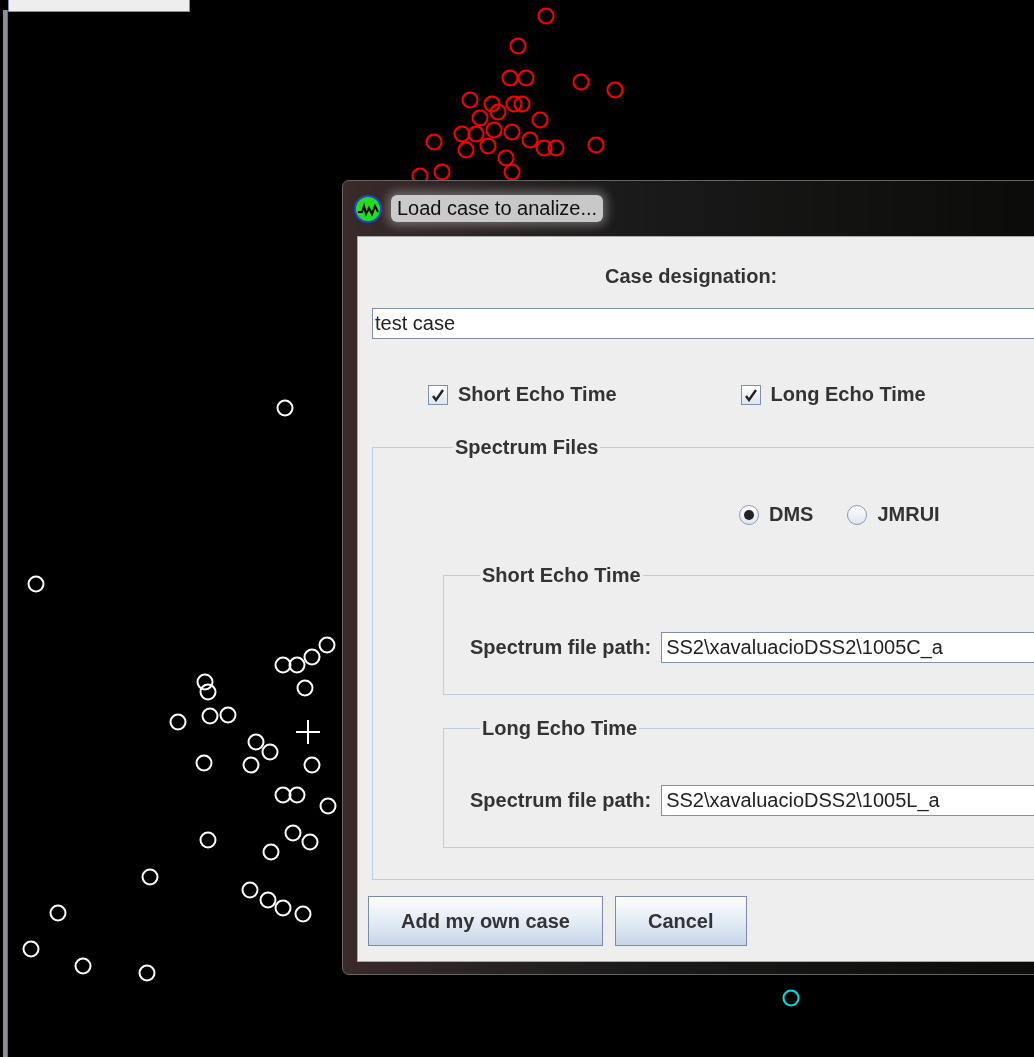 The width and height of the screenshot is (1034, 1057). Describe the element at coordinates (847, 800) in the screenshot. I see `file-path-field: SS2\xavaluacioDSS2\1005L_a` at that location.